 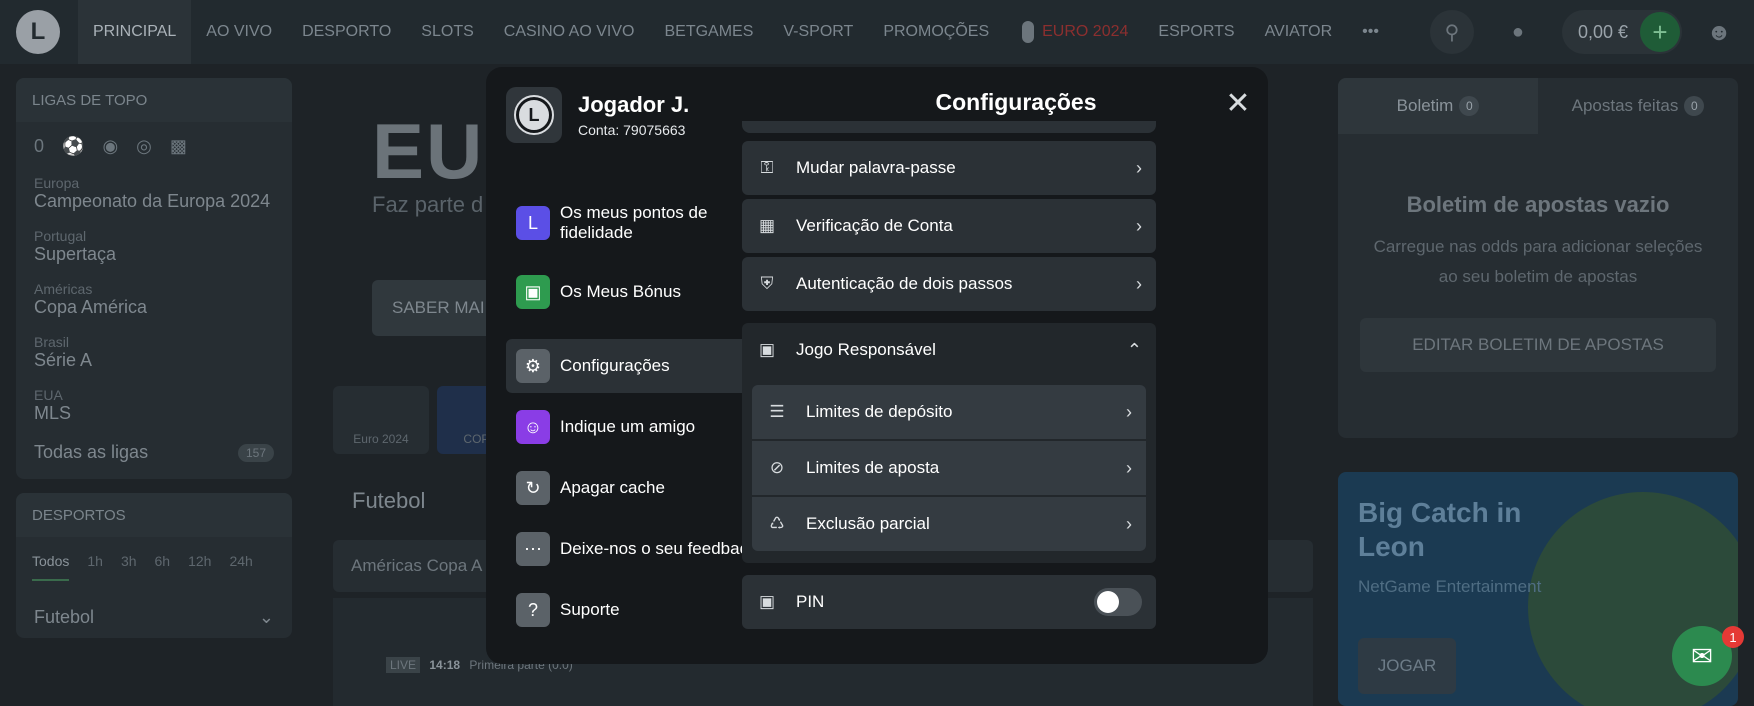 I want to click on league-country: Brasil, so click(x=52, y=342).